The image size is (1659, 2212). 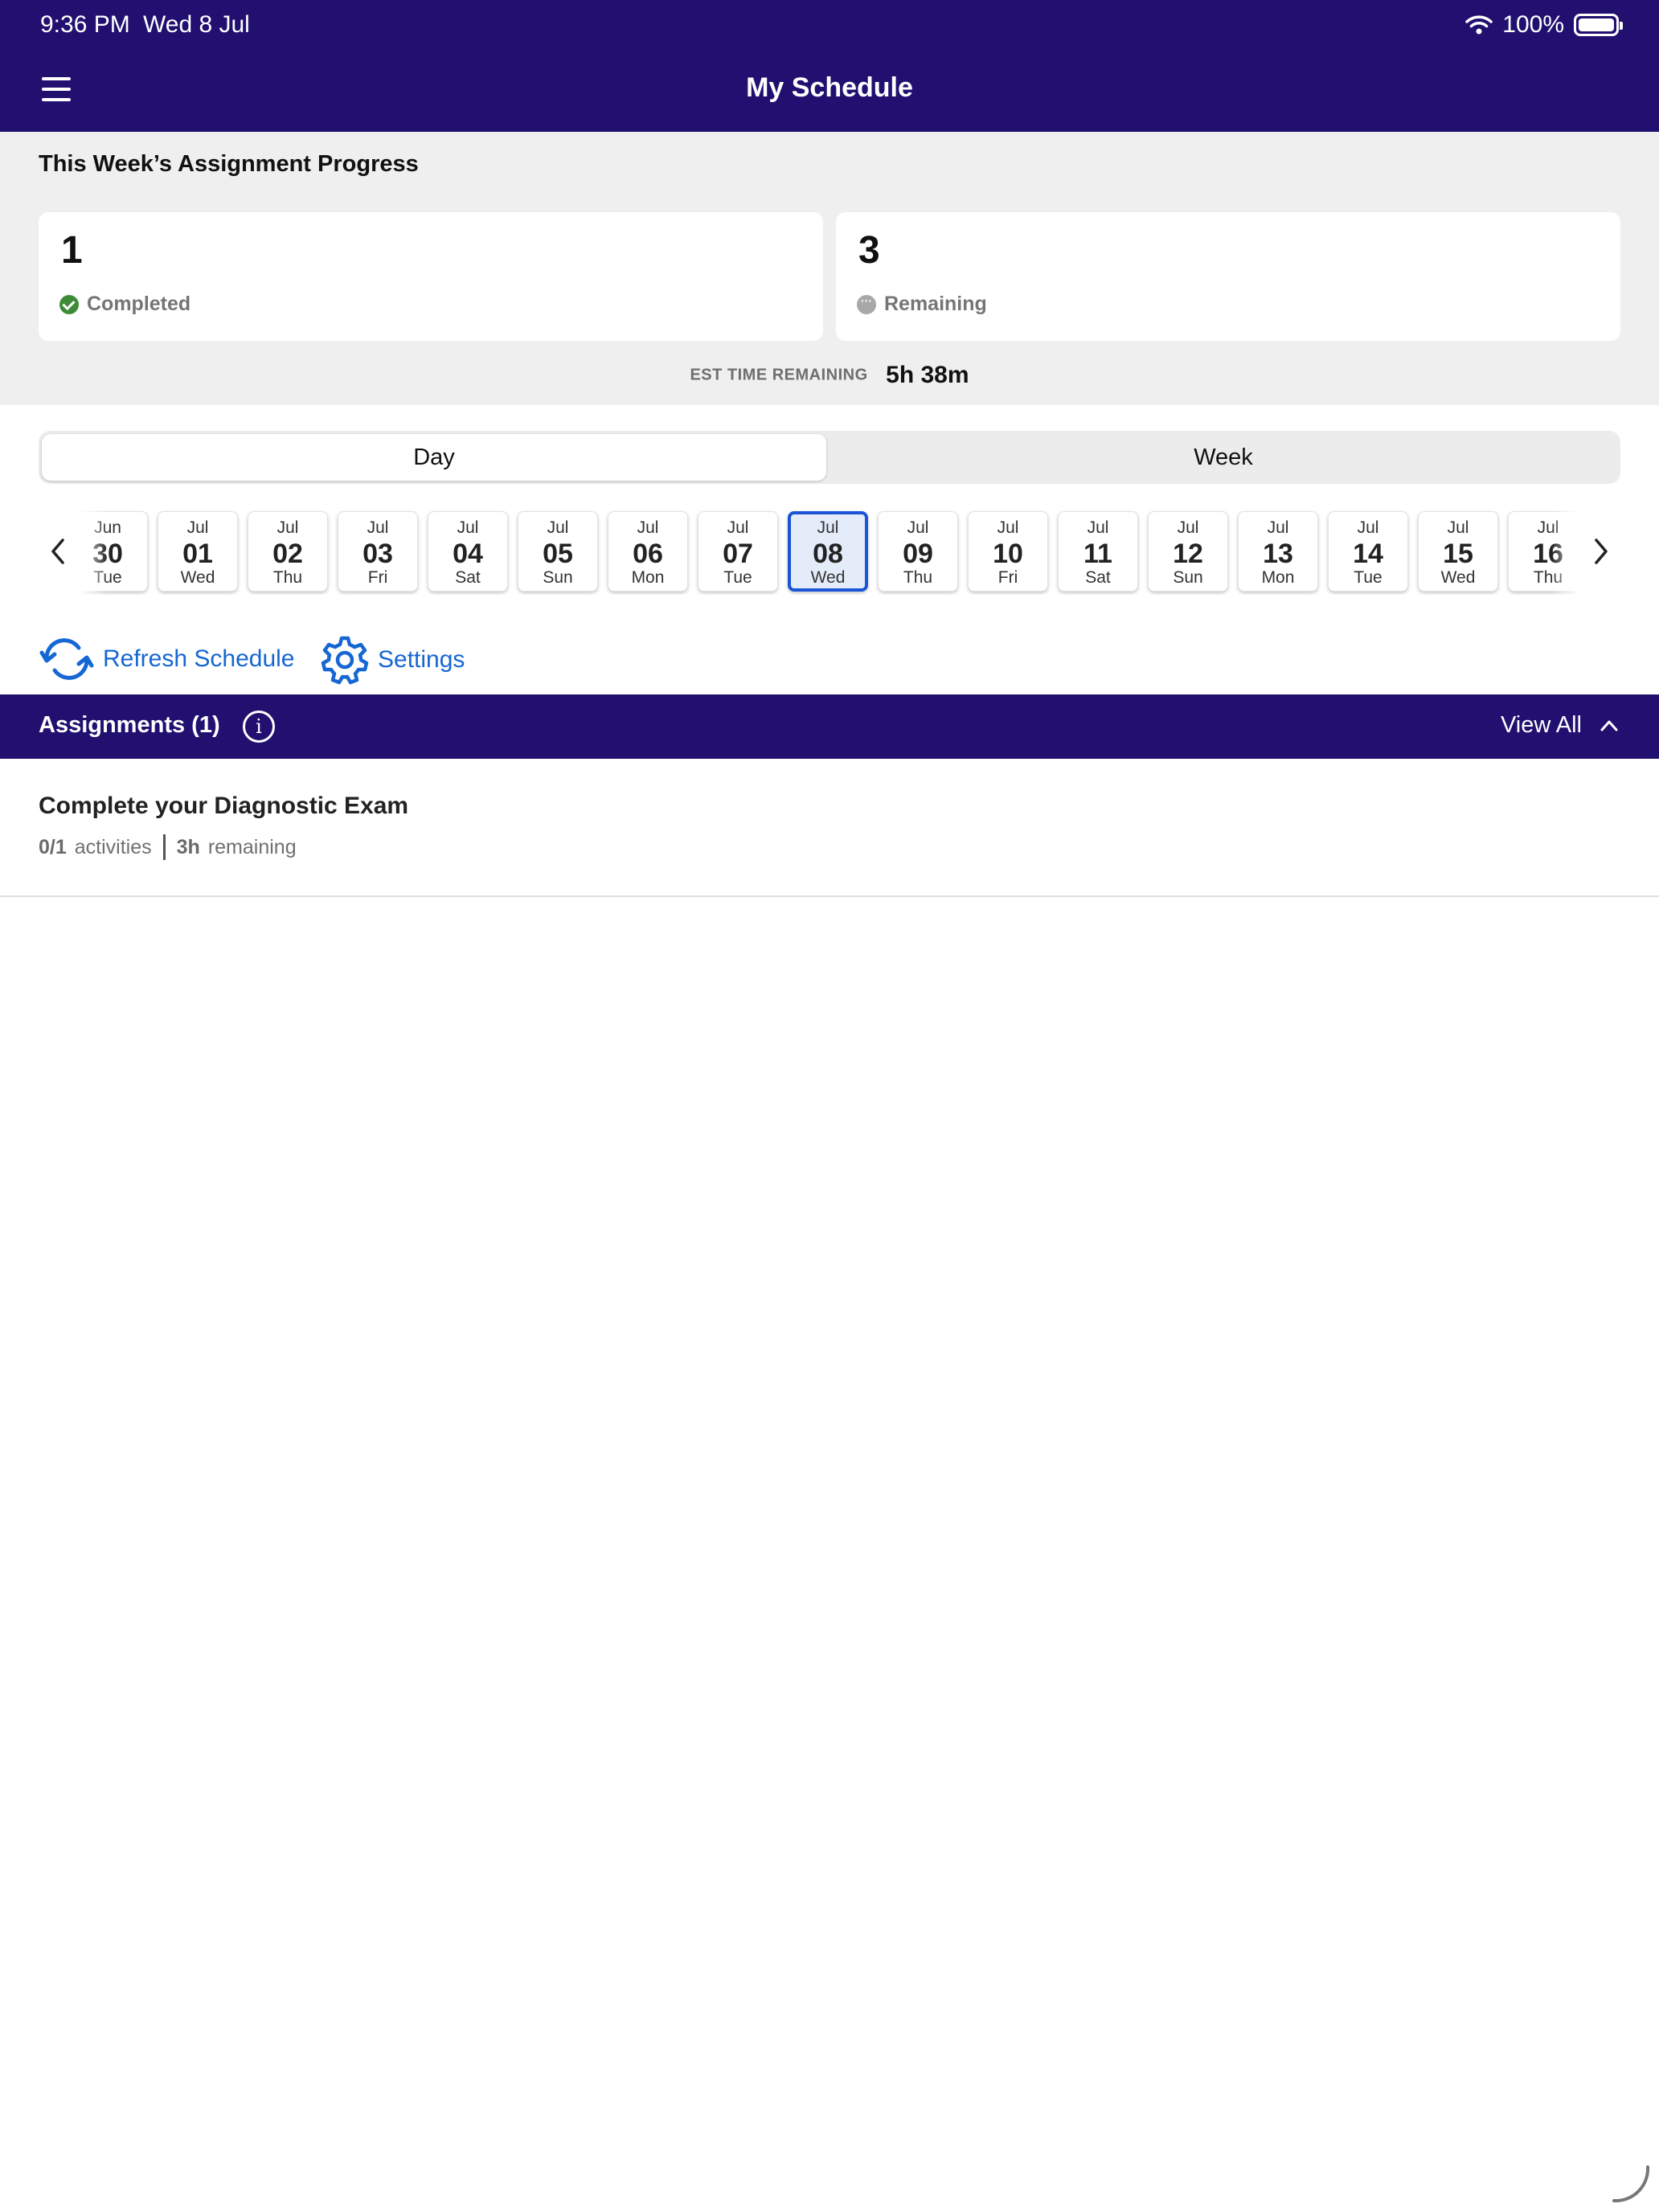 I want to click on refresh-schedule-button: Refresh Schedule, so click(x=166, y=659).